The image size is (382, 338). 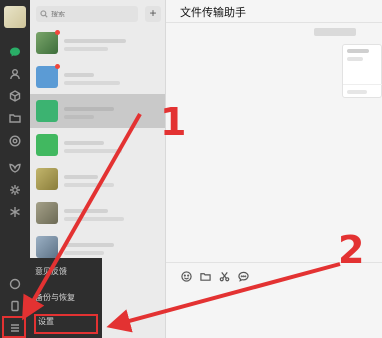 I want to click on chat-list-item-selected, so click(x=97, y=111).